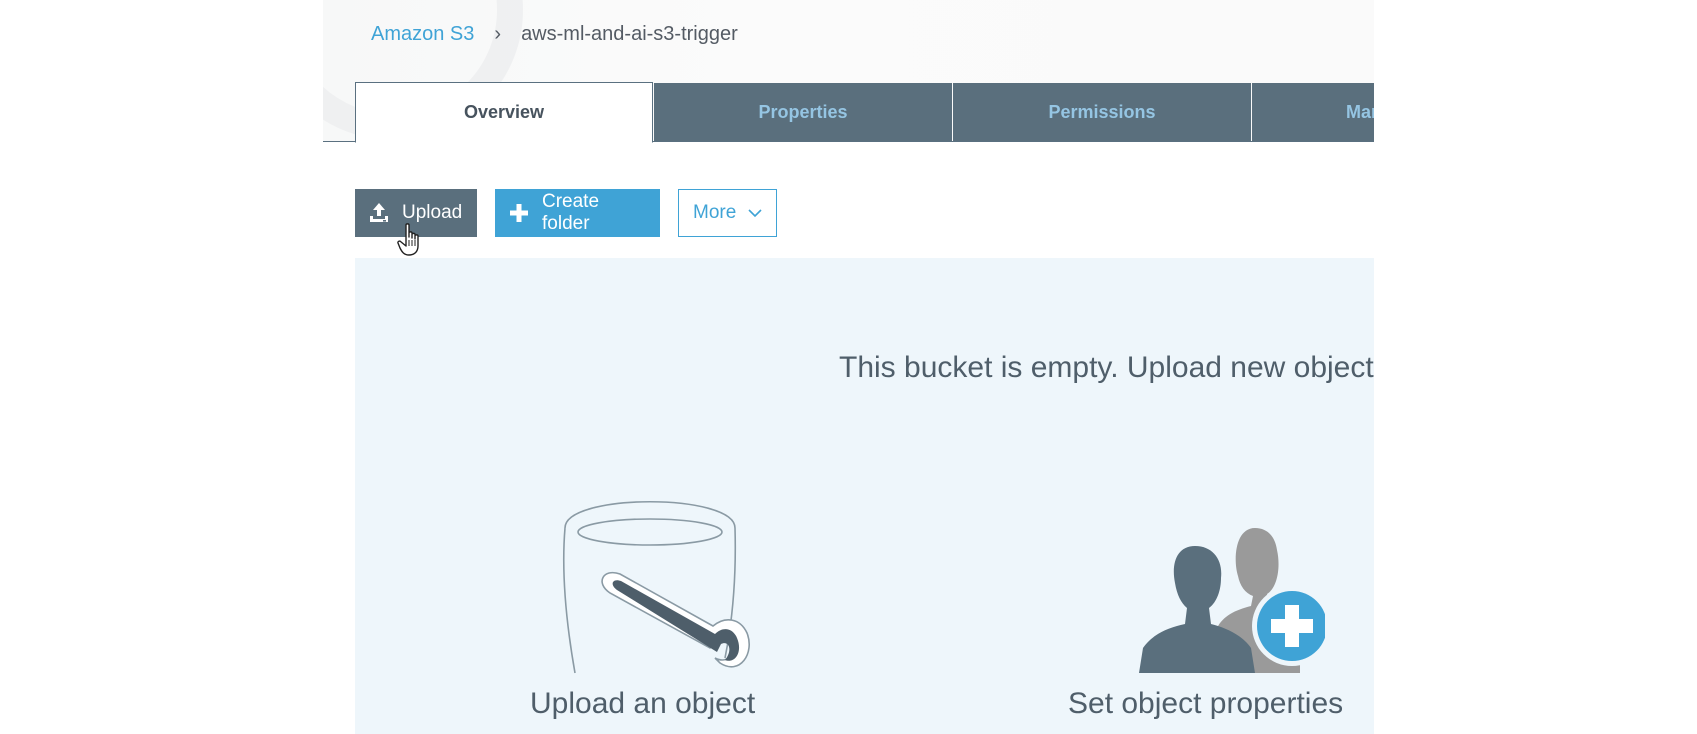  I want to click on breadcrumb-amazon-s3-link: Amazon S3, so click(422, 34).